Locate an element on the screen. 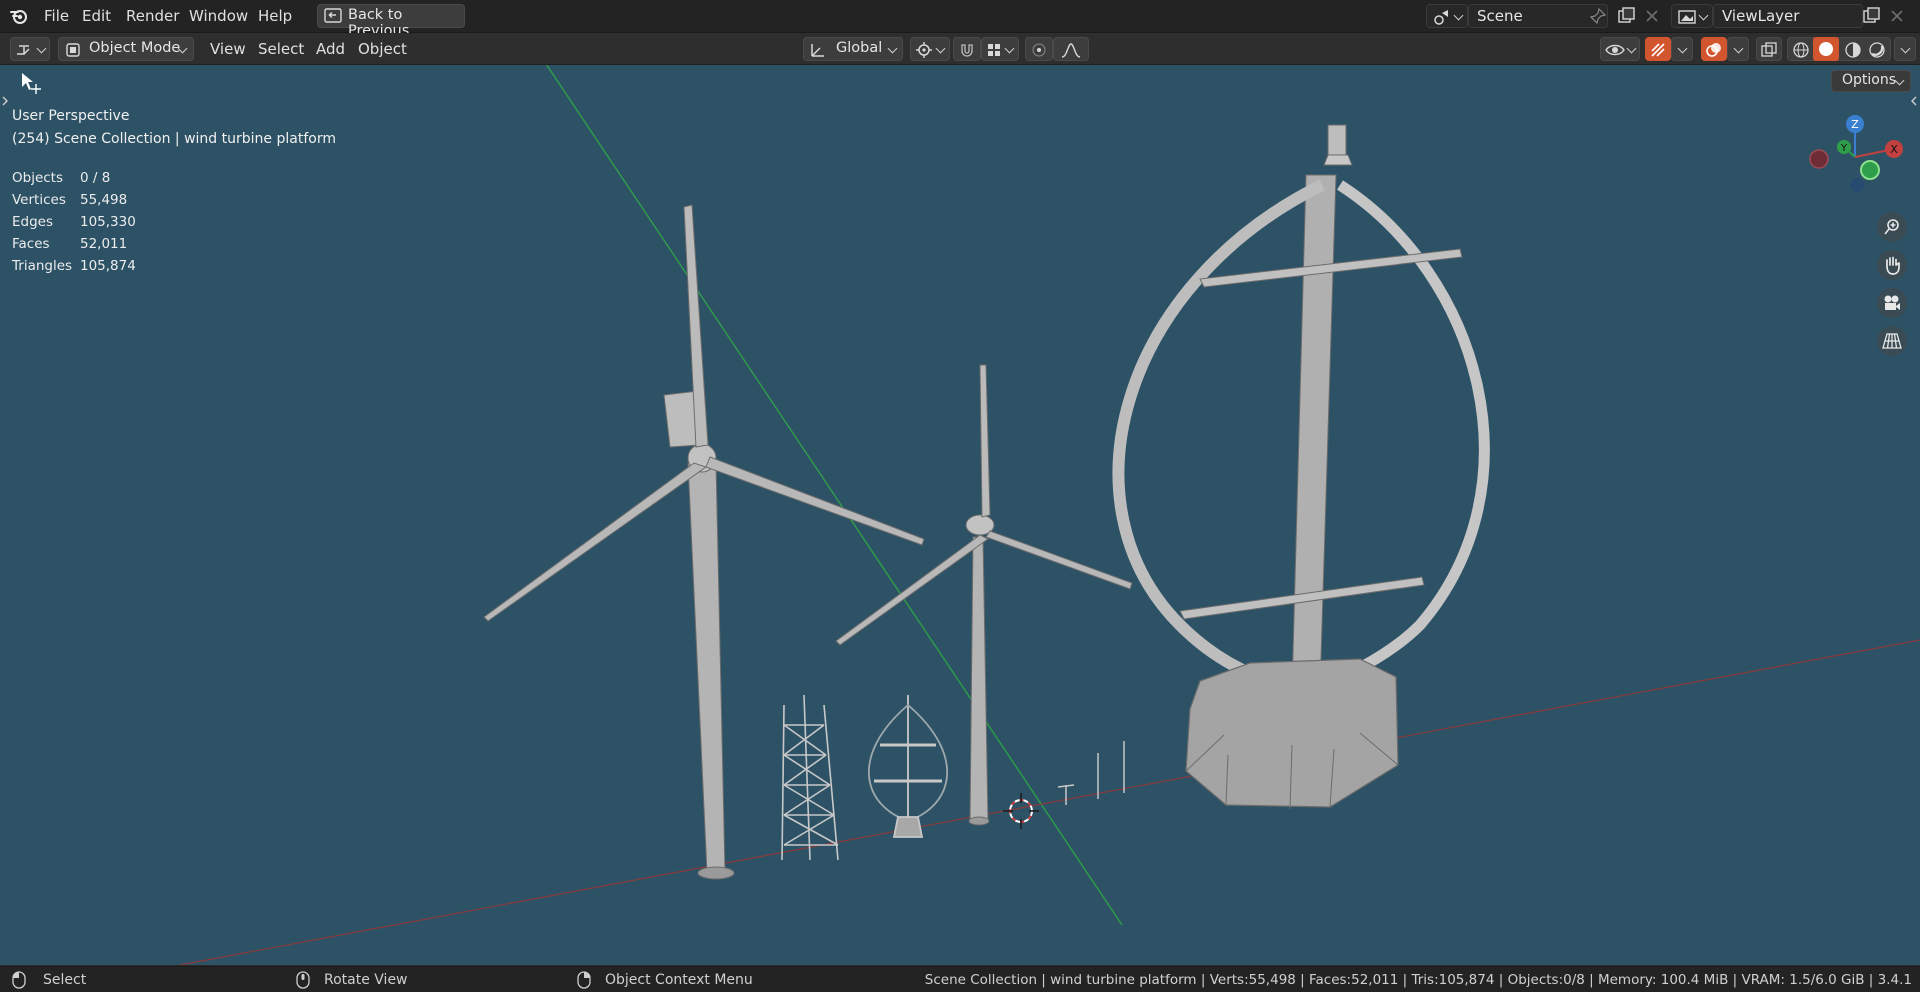 The image size is (1920, 992). gizmo-neg-z-axis is located at coordinates (1857, 185).